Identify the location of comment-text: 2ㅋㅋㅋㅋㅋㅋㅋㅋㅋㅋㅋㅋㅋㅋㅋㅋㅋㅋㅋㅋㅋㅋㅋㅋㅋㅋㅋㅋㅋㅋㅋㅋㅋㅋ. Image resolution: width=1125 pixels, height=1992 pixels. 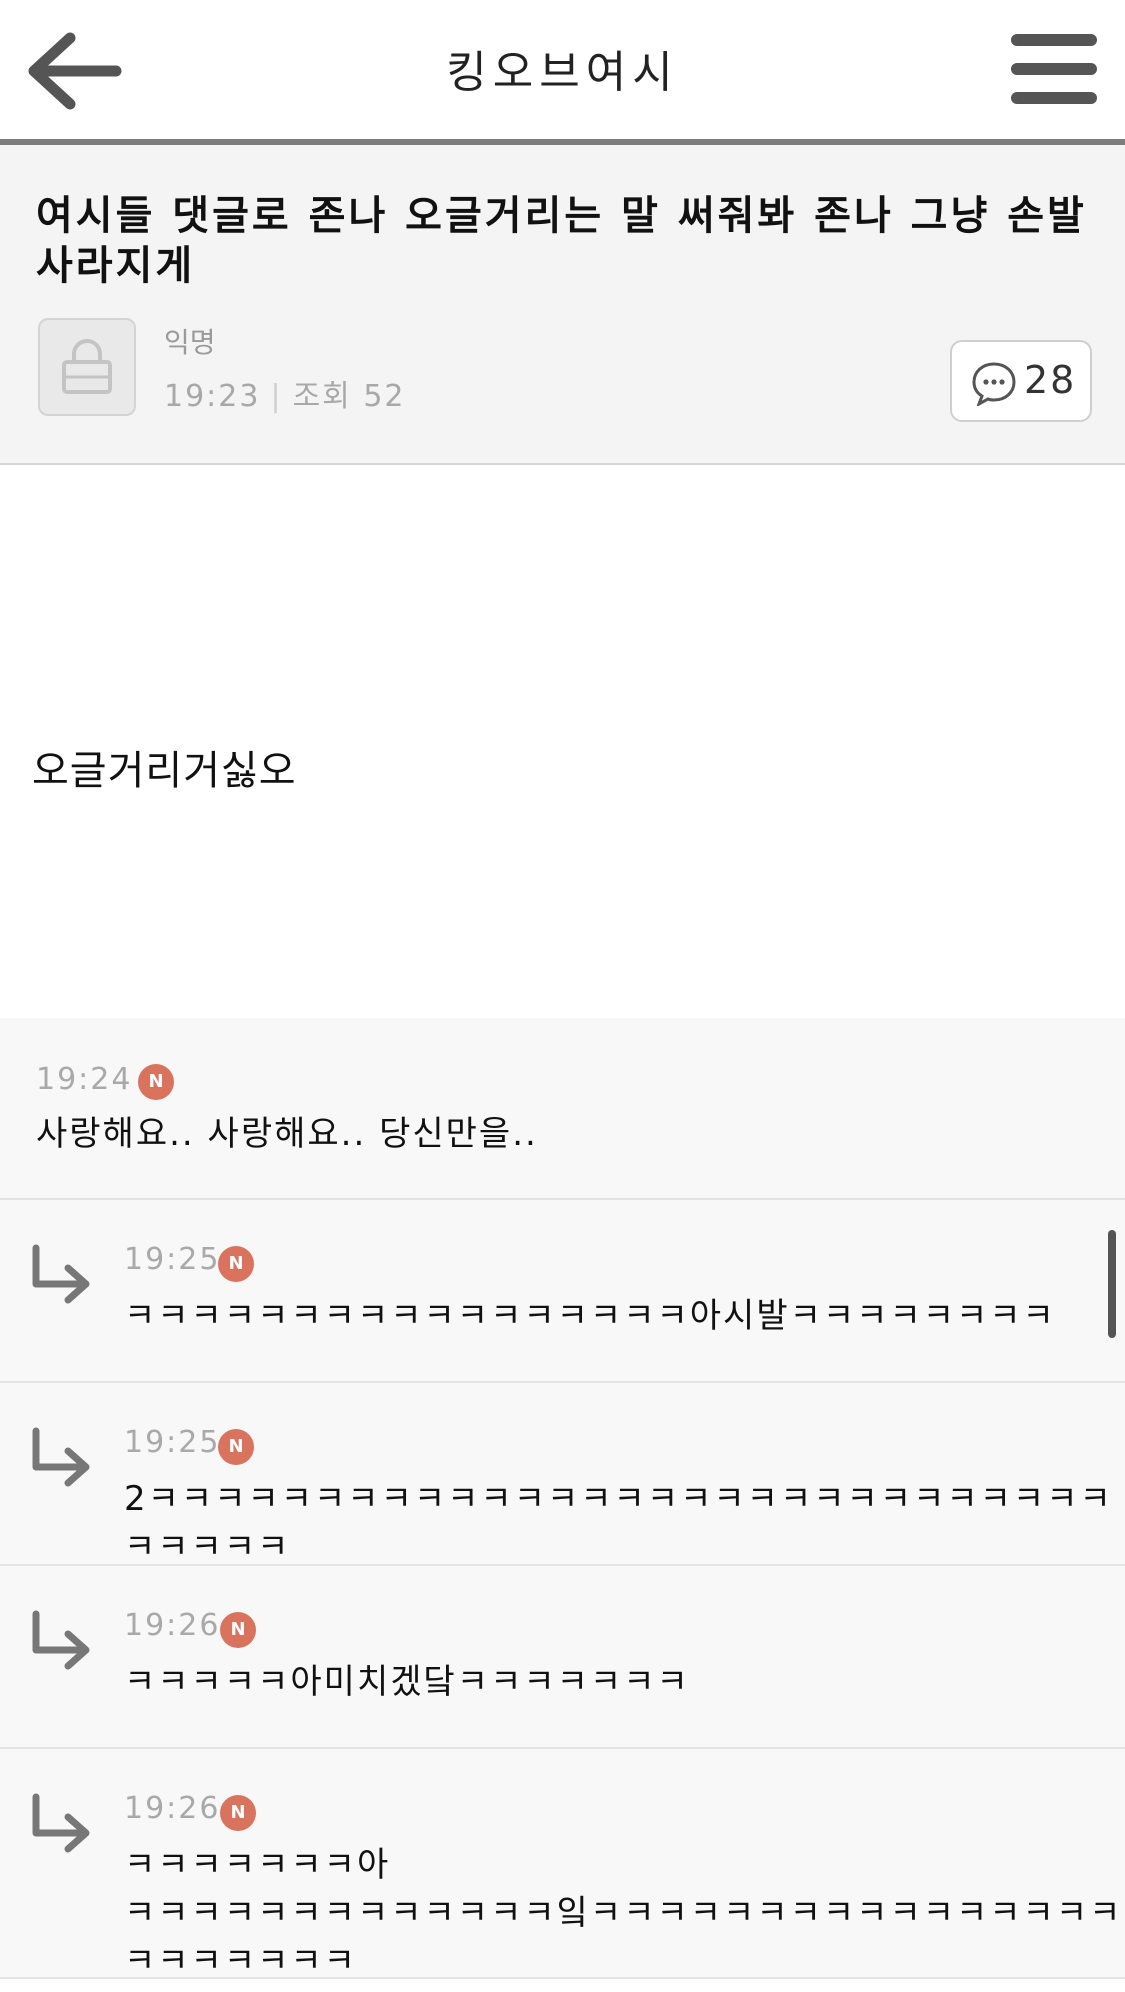
(618, 1523).